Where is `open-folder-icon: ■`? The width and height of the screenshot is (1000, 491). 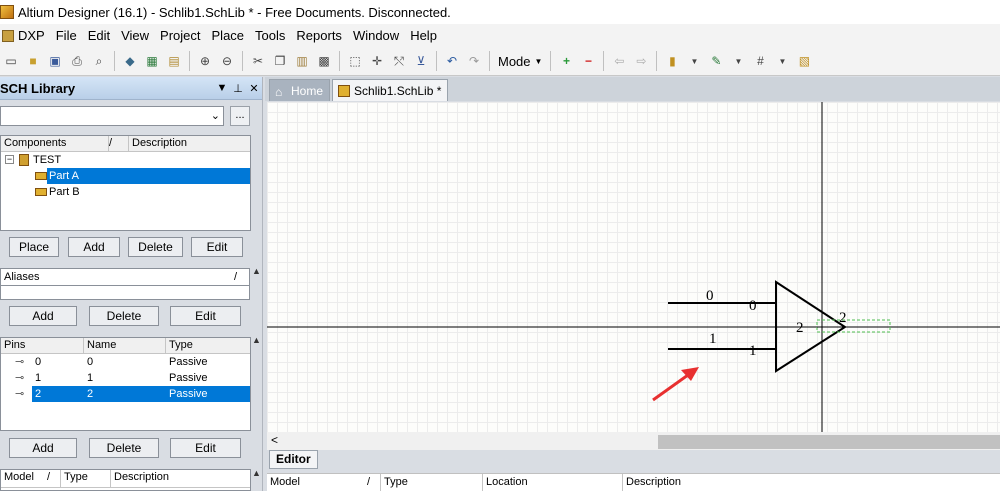 open-folder-icon: ■ is located at coordinates (33, 61).